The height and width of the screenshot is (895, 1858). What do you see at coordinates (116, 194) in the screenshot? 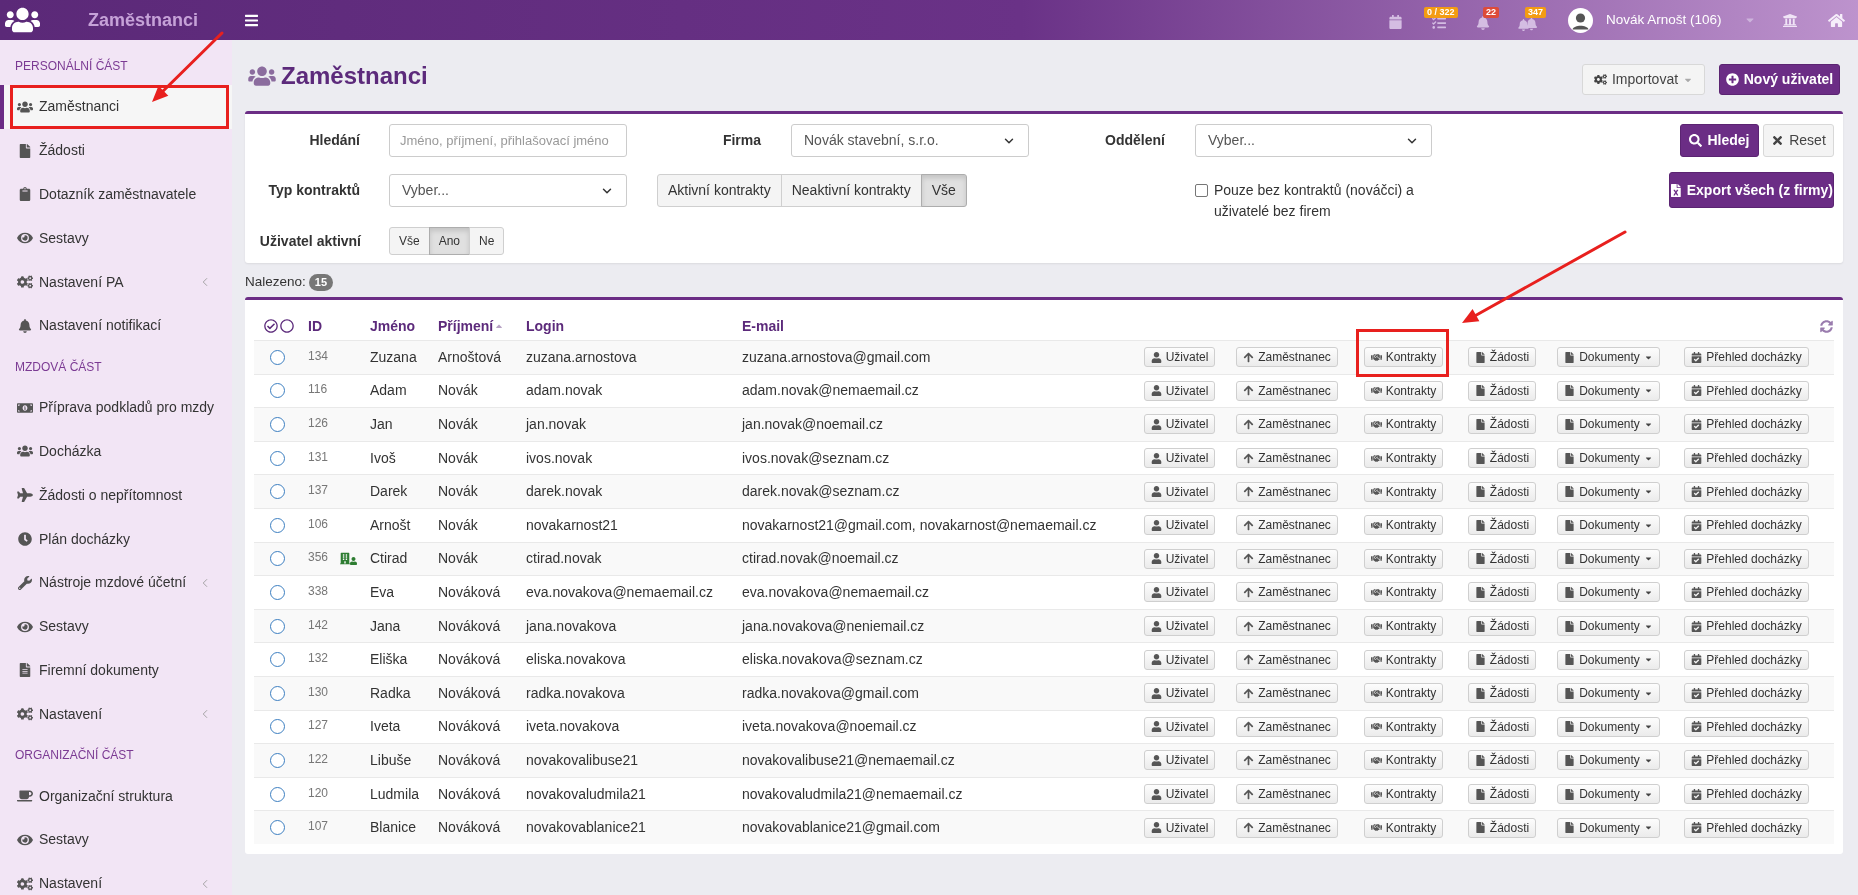
I see `sidebar-item: Dotazník zaměstnavatele` at bounding box center [116, 194].